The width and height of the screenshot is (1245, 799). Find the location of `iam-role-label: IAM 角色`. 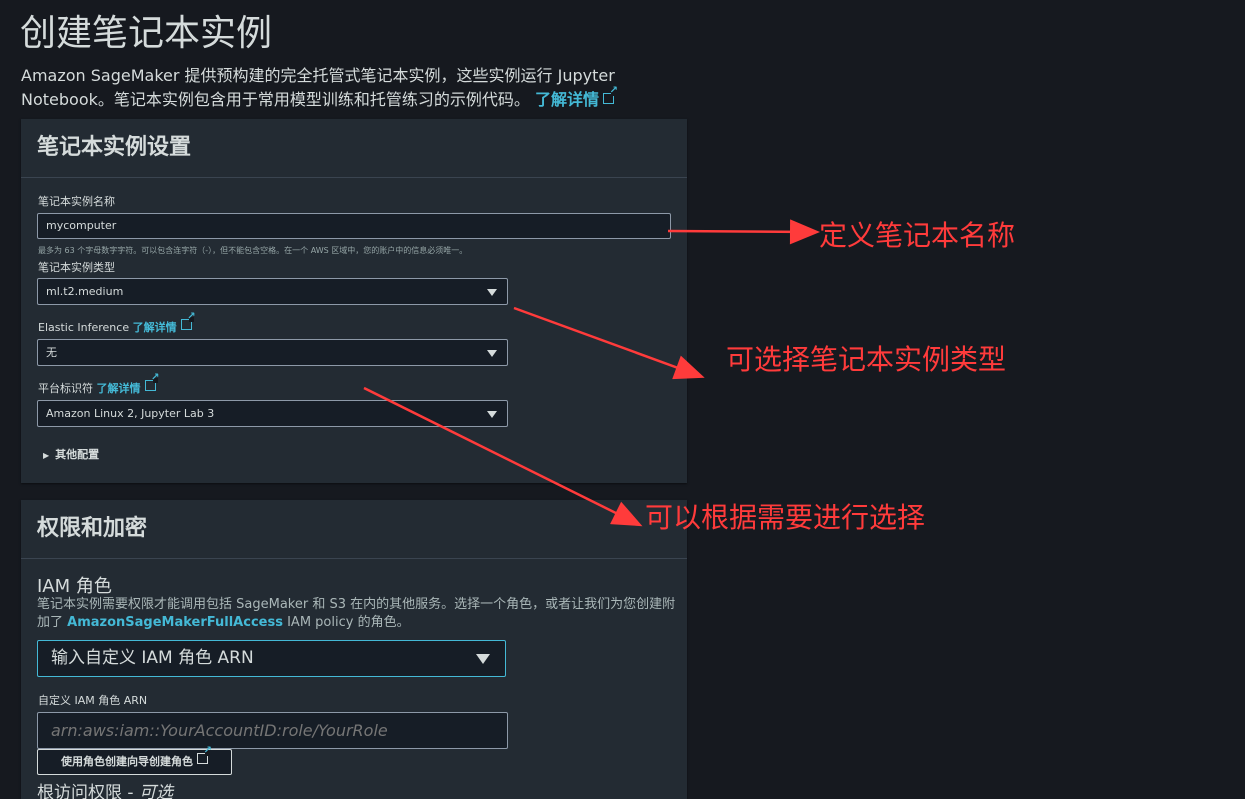

iam-role-label: IAM 角色 is located at coordinates (74, 586).